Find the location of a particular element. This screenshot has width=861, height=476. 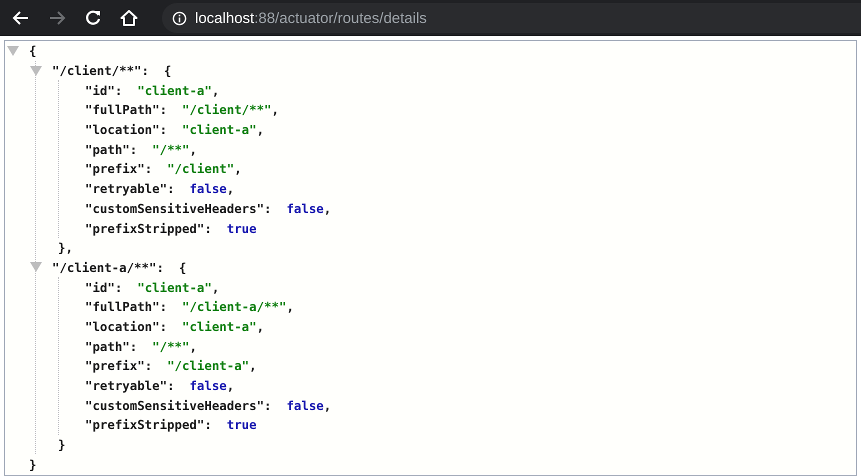

home-button is located at coordinates (129, 18).